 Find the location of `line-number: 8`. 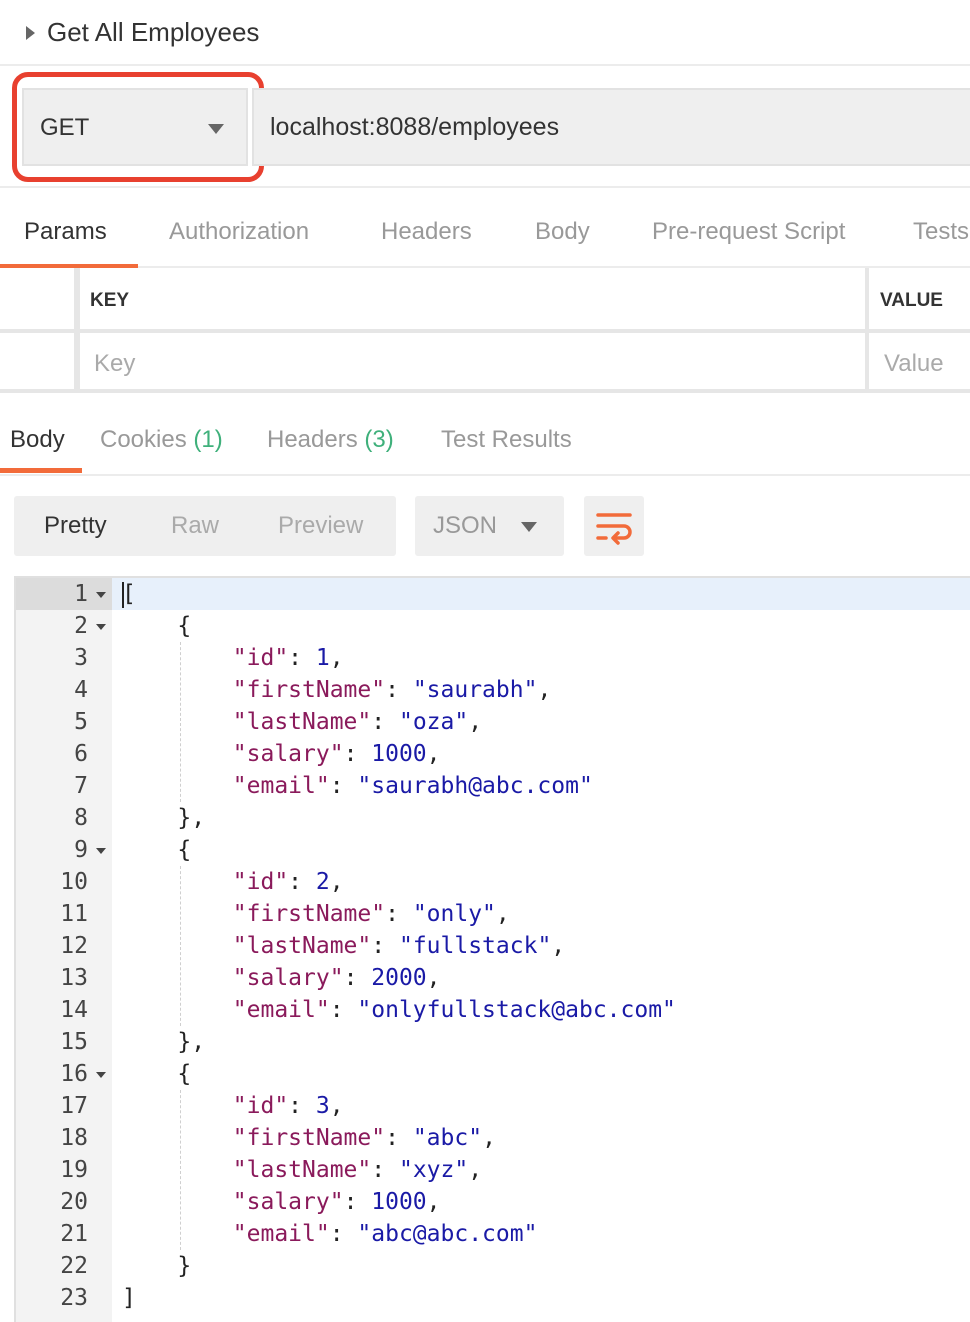

line-number: 8 is located at coordinates (81, 818).